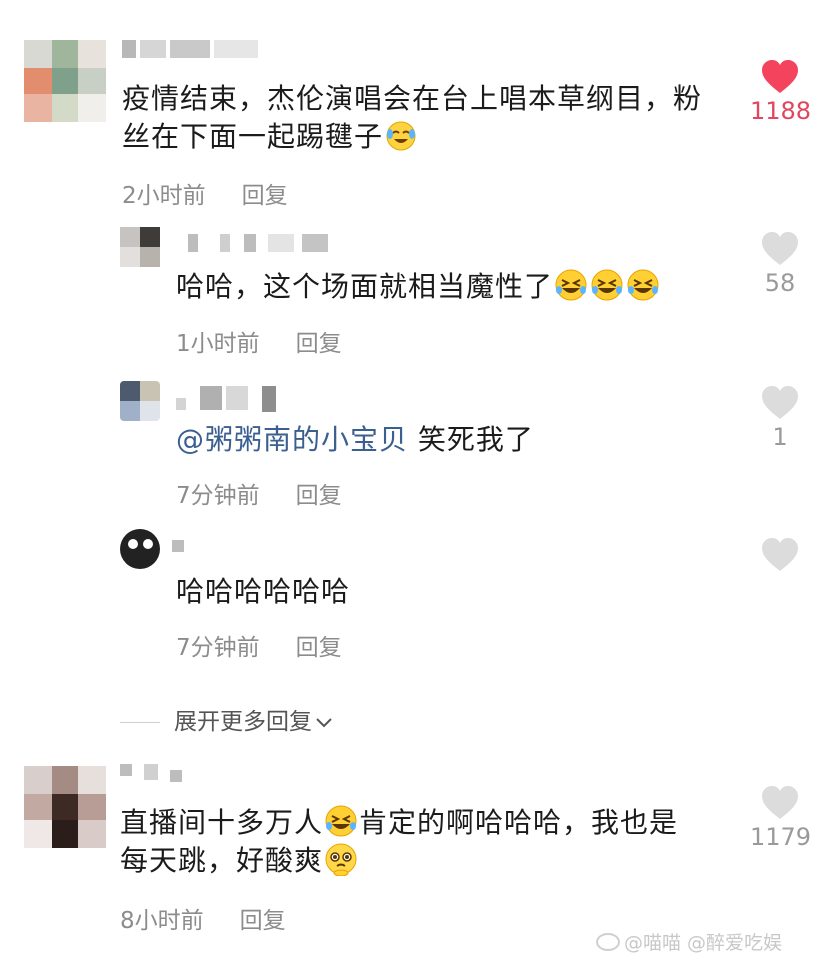  Describe the element at coordinates (324, 722) in the screenshot. I see `chevron-down-icon` at that location.